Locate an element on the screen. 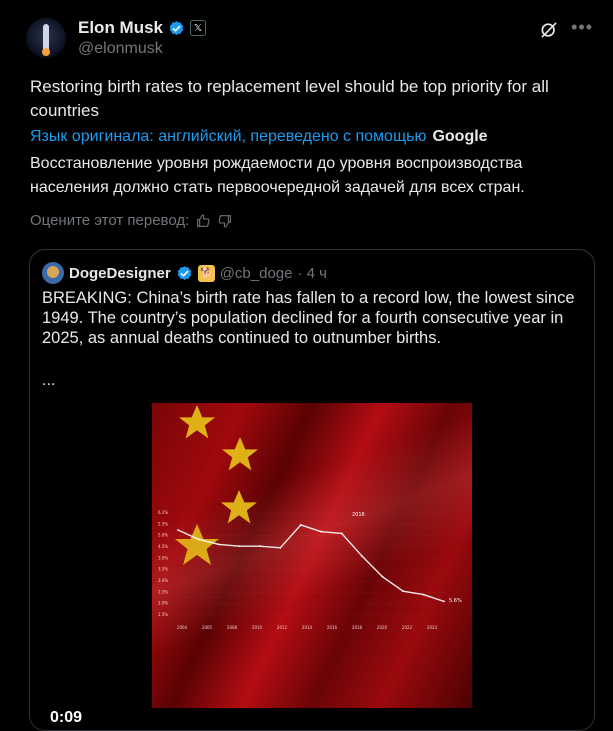 The width and height of the screenshot is (613, 731). thumbs-down-icon is located at coordinates (225, 221).